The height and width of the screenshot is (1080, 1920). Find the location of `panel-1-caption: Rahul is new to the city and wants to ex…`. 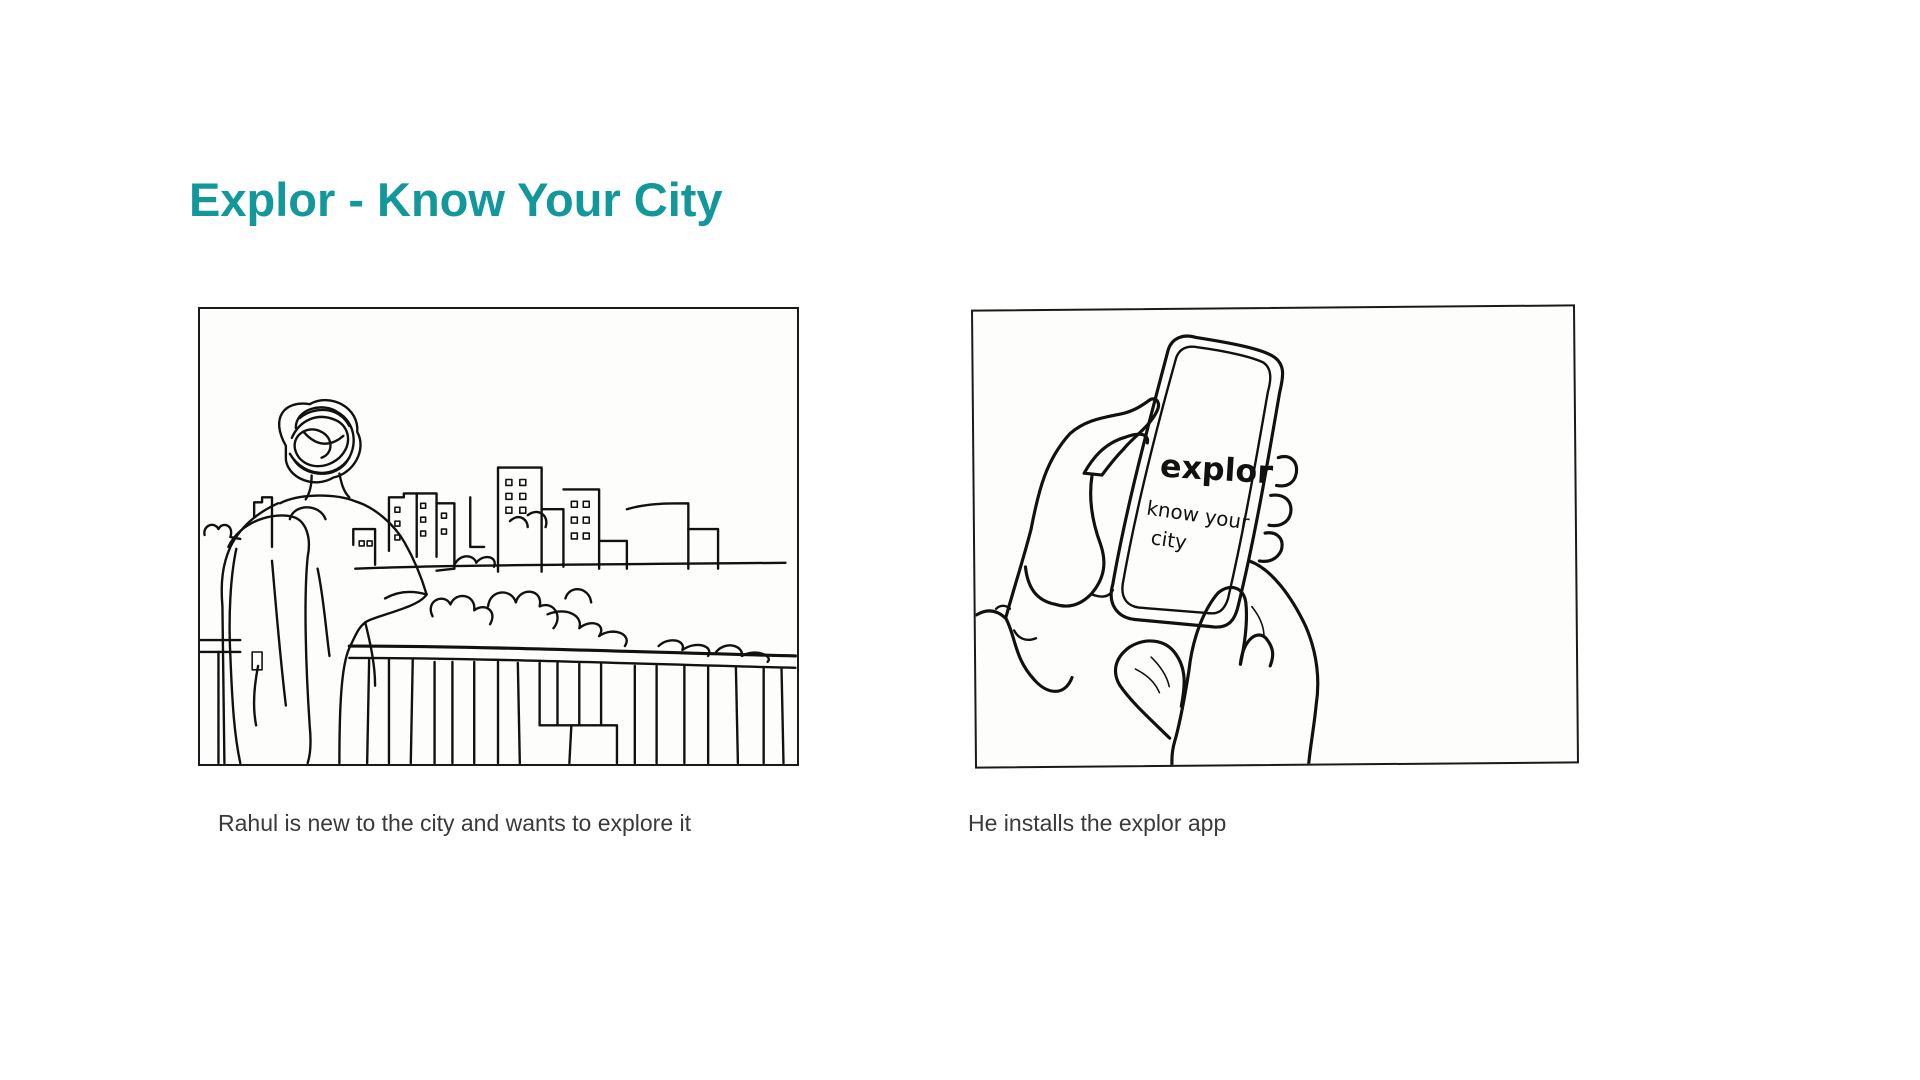

panel-1-caption: Rahul is new to the city and wants to ex… is located at coordinates (455, 823).